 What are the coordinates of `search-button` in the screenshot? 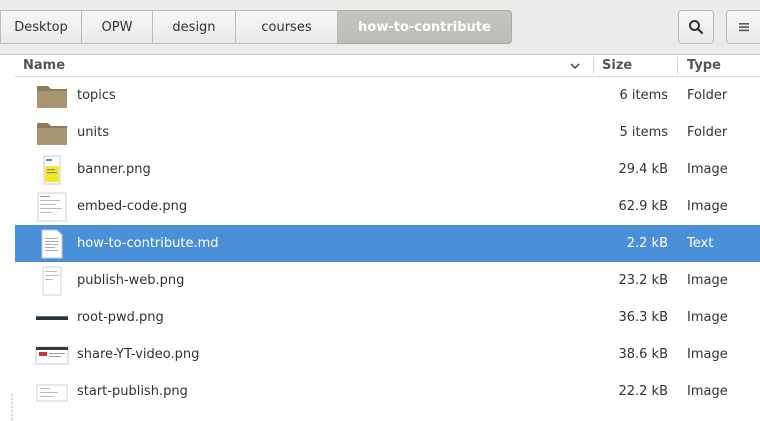 It's located at (696, 27).